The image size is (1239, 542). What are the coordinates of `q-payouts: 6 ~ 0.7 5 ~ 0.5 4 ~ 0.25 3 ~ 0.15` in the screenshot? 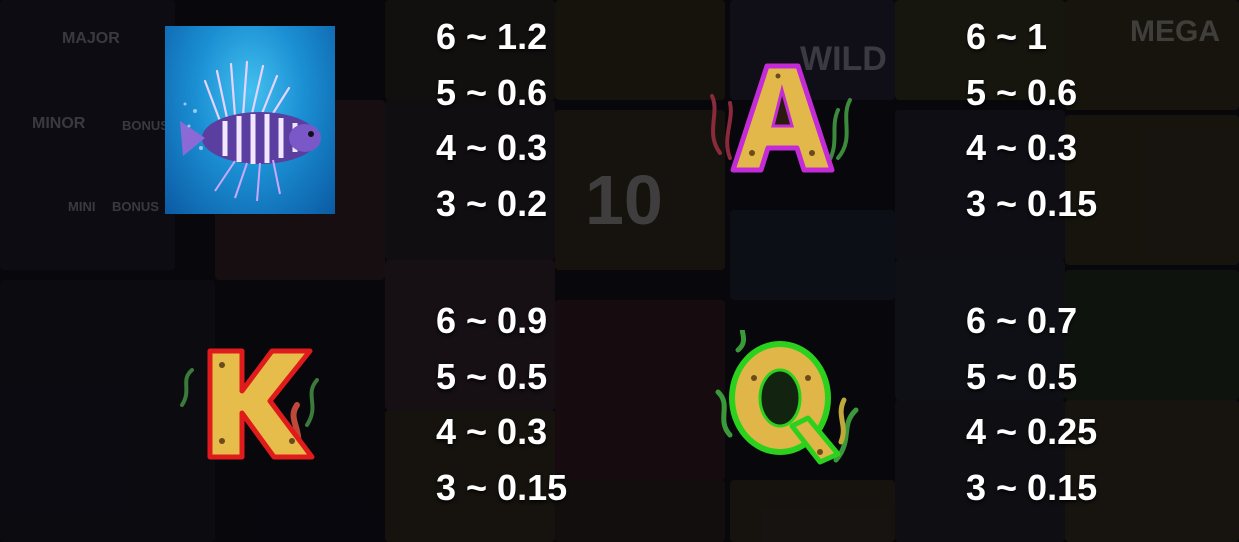 It's located at (1031, 404).